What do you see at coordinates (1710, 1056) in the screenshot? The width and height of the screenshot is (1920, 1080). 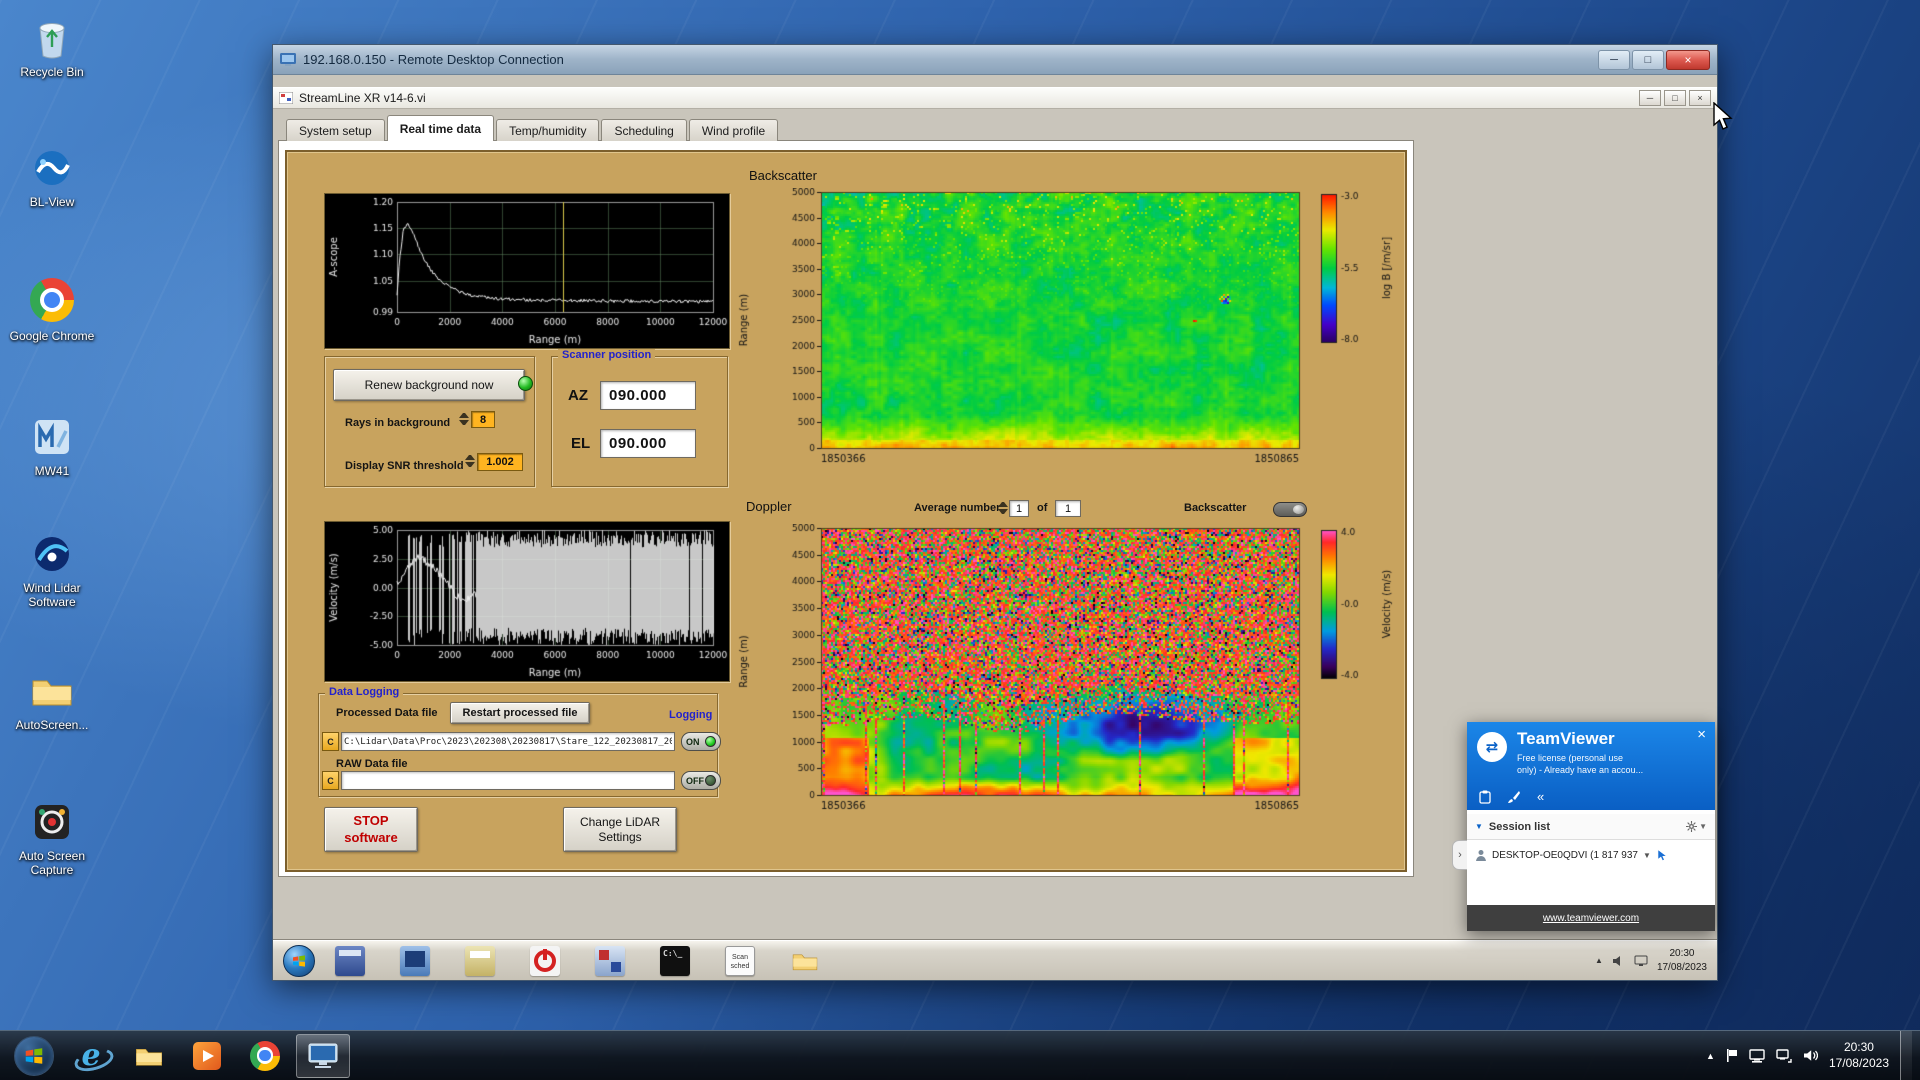 I see `show-hidden-icons: ▲` at bounding box center [1710, 1056].